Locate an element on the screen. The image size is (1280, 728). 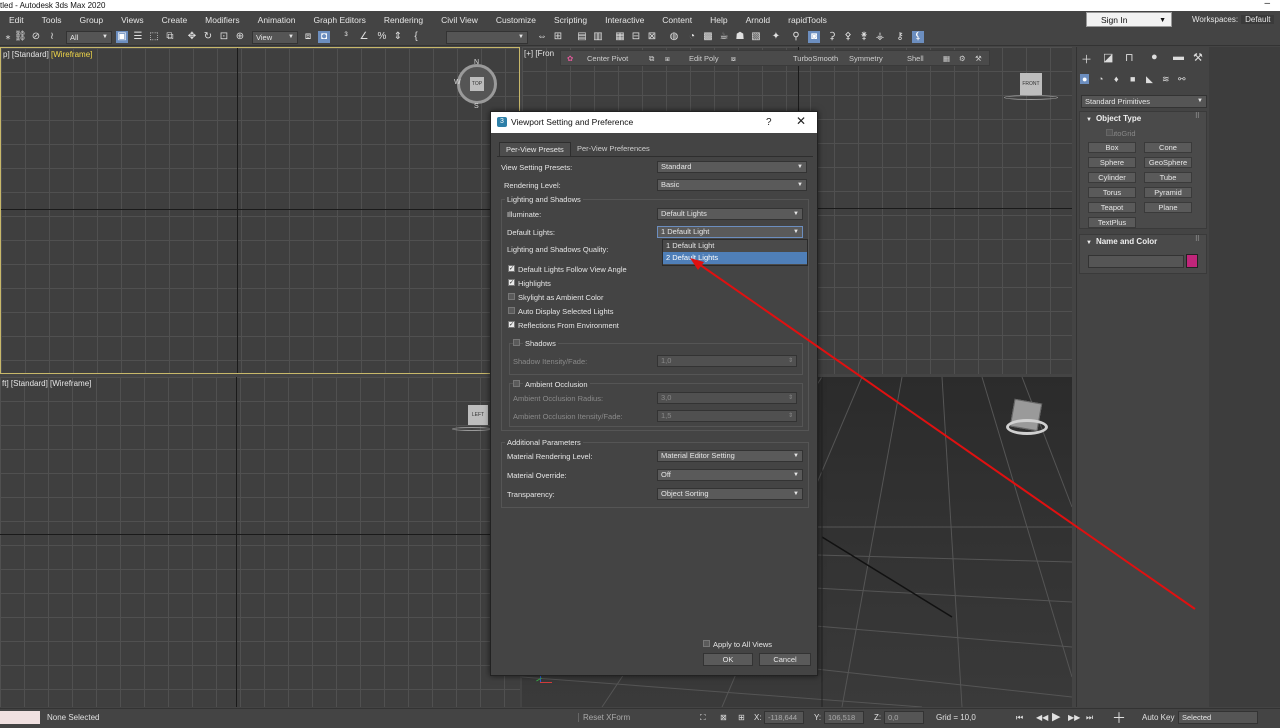
menu-create: Create is located at coordinates (175, 20).